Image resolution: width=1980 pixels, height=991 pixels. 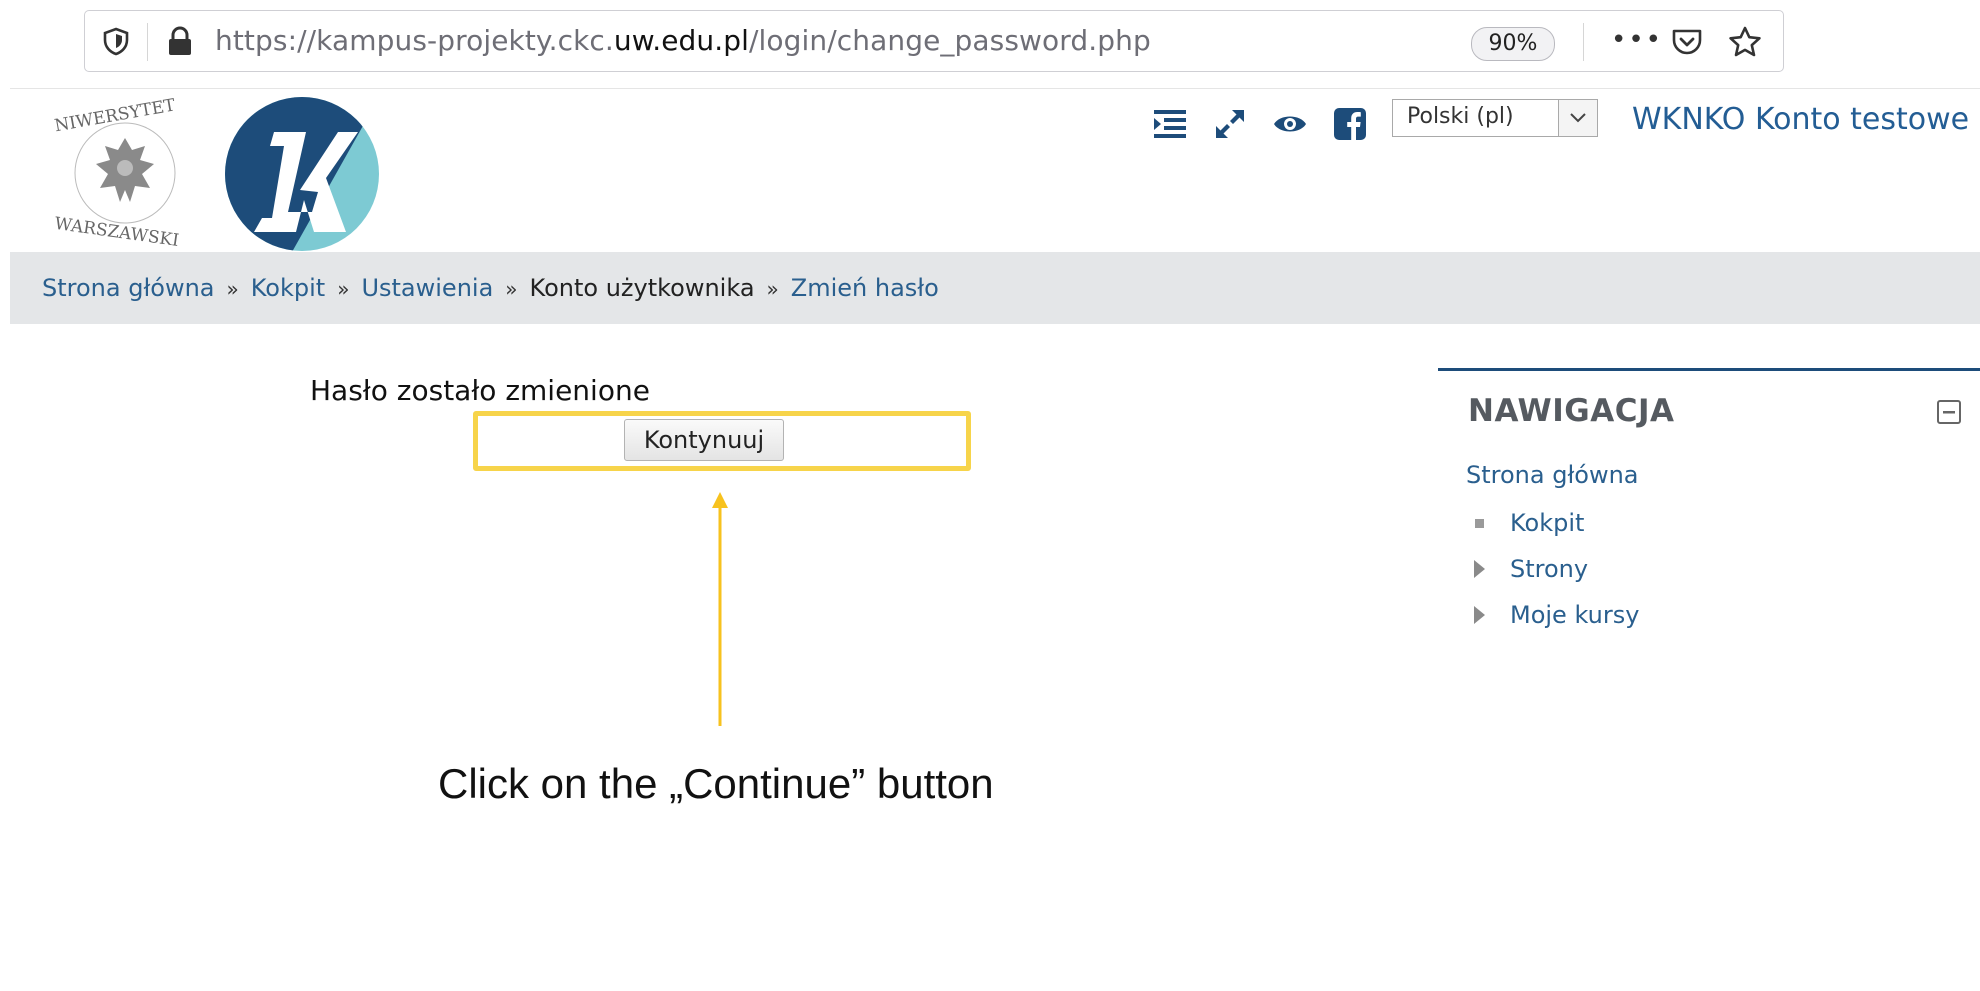 What do you see at coordinates (1479, 523) in the screenshot?
I see `bullet-square-icon` at bounding box center [1479, 523].